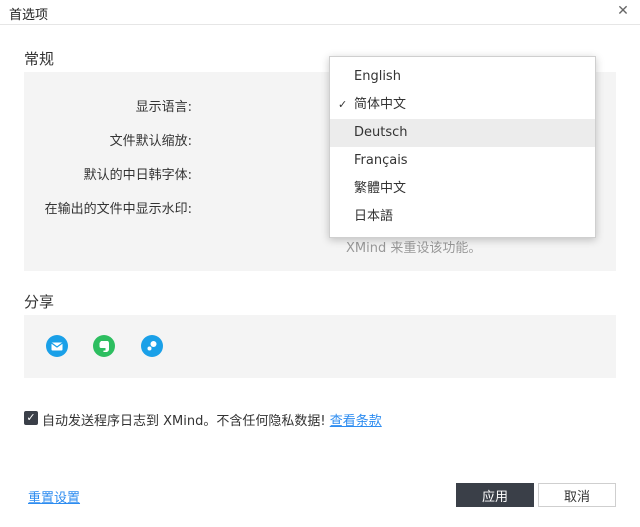  What do you see at coordinates (356, 421) in the screenshot?
I see `terms-link: 查看条款` at bounding box center [356, 421].